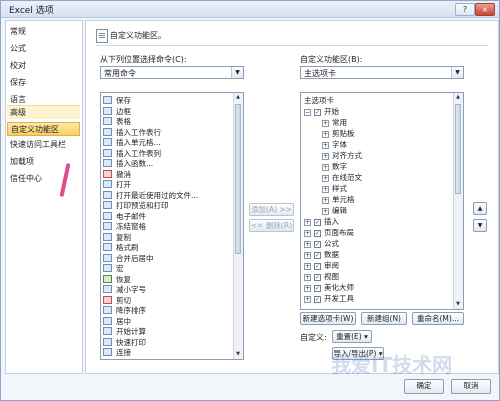 This screenshot has height=401, width=500. I want to click on ribbon-tree-item: + 编辑, so click(334, 211).